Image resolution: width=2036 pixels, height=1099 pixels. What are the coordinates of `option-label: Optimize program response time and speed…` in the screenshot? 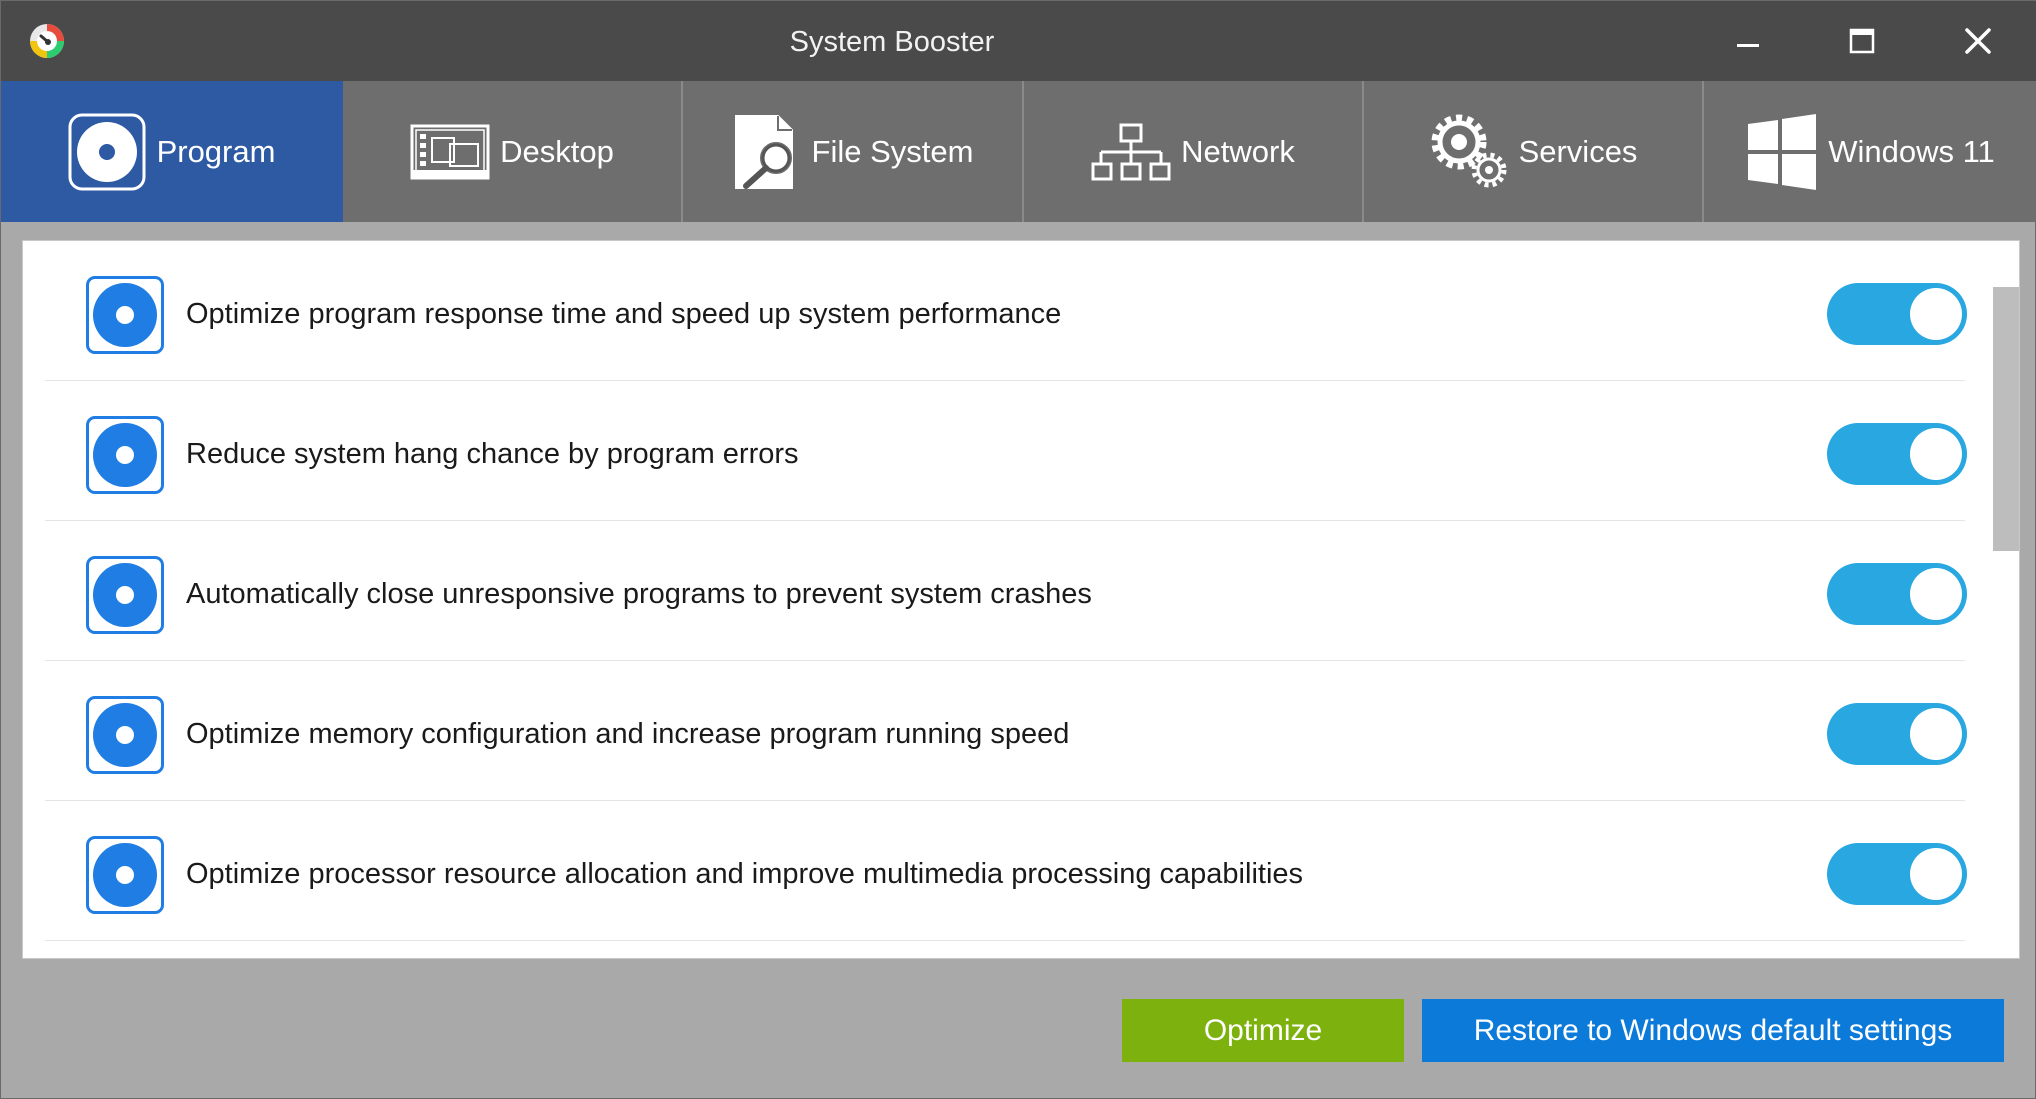 It's located at (624, 314).